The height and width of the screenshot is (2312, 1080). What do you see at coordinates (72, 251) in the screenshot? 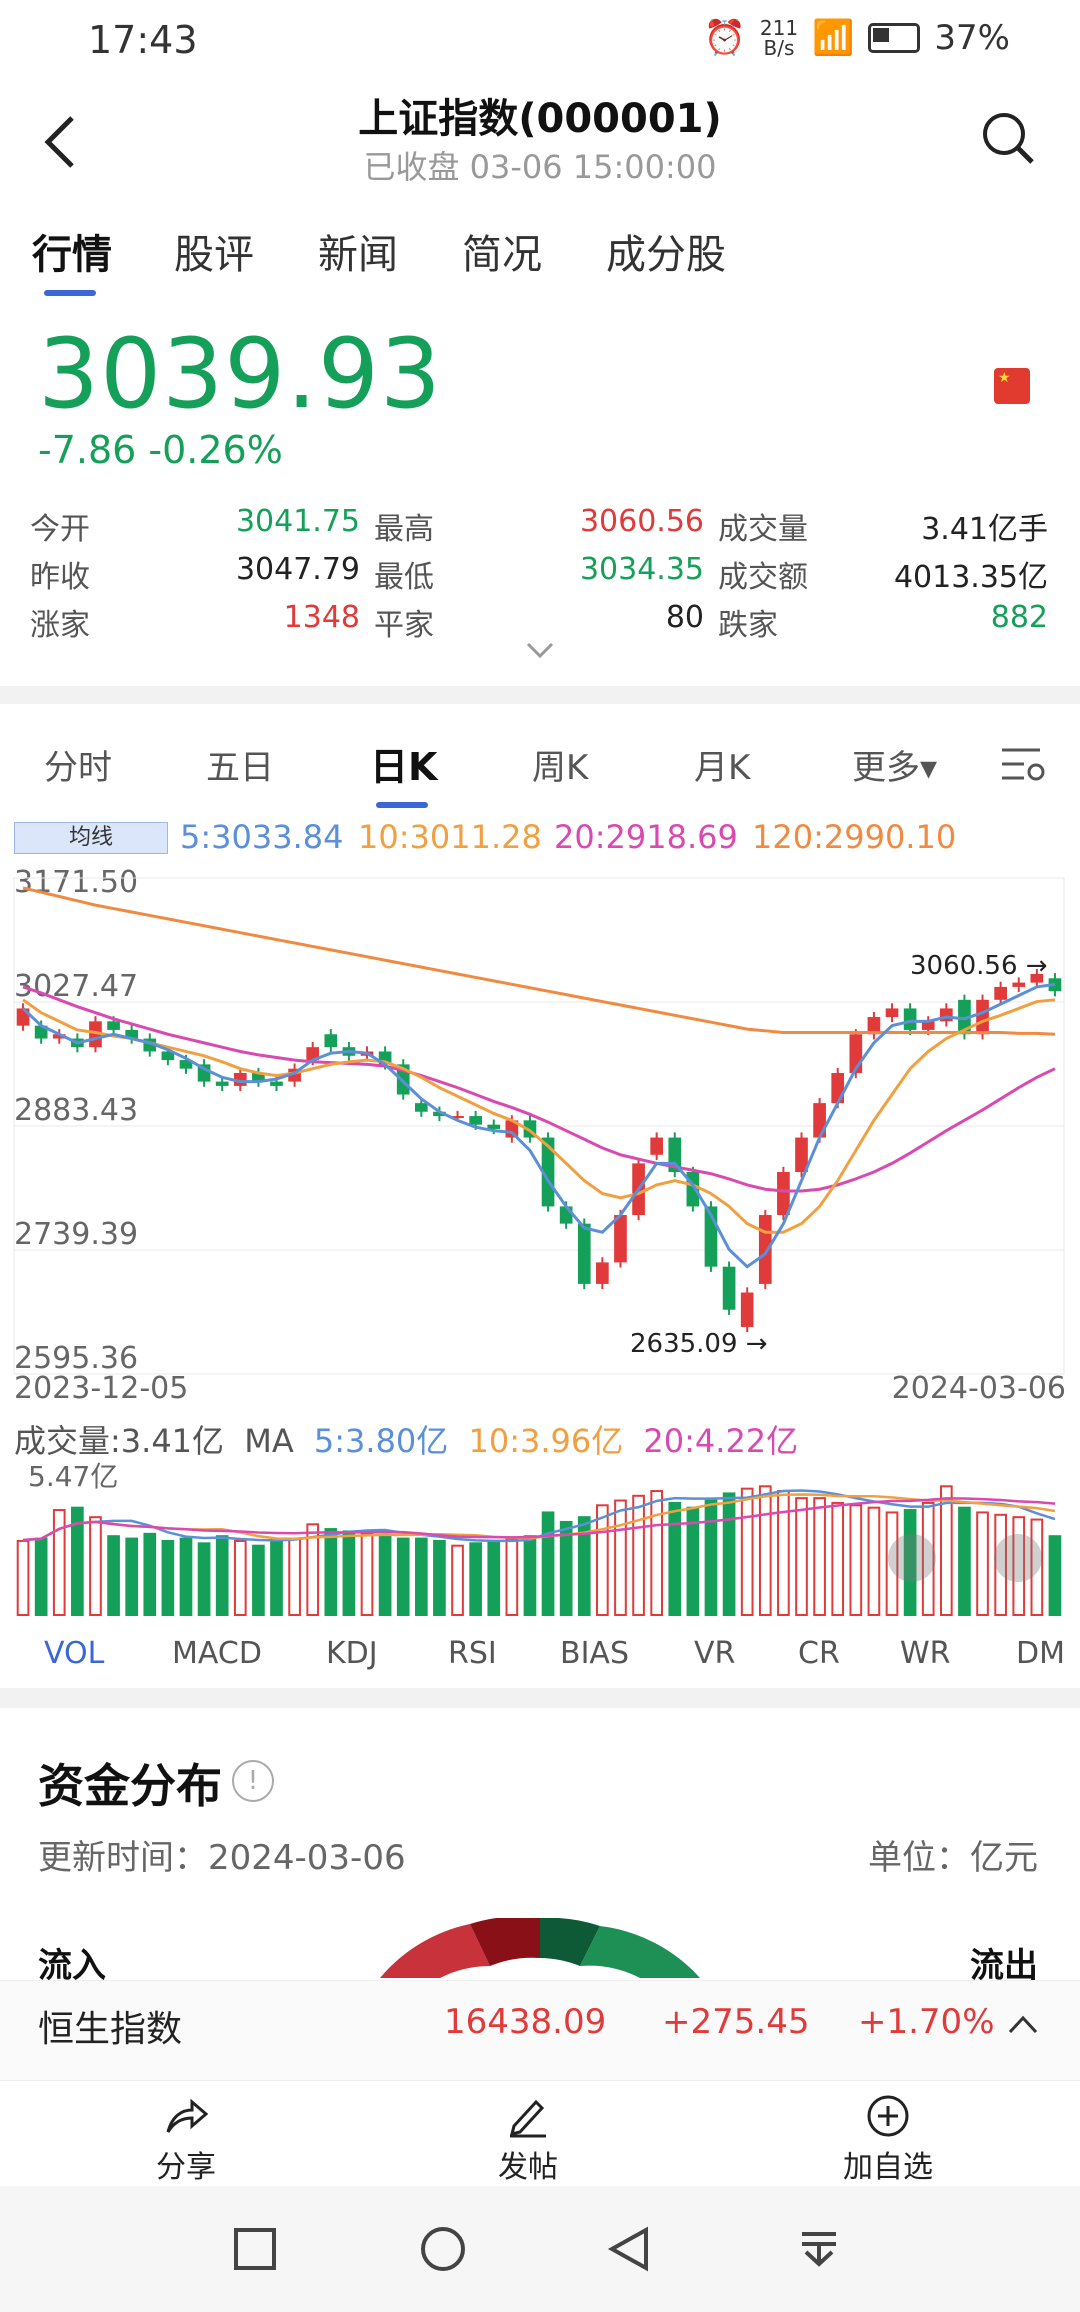
I see `tab-quote: 行情` at bounding box center [72, 251].